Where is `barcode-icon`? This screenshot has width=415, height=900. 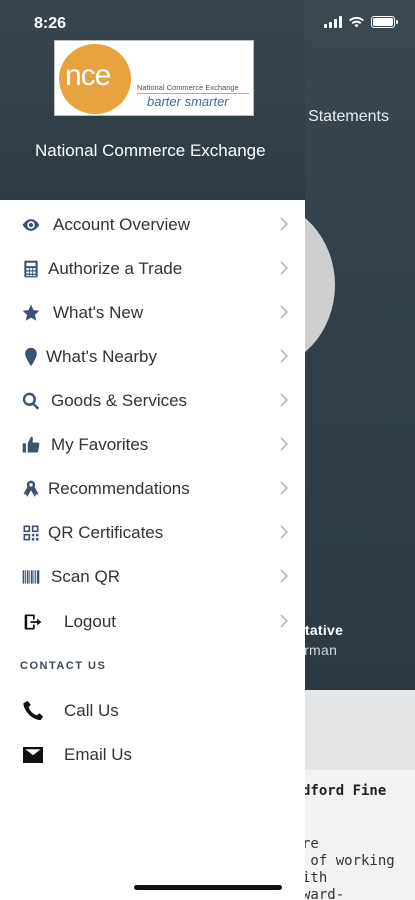
barcode-icon is located at coordinates (31, 577).